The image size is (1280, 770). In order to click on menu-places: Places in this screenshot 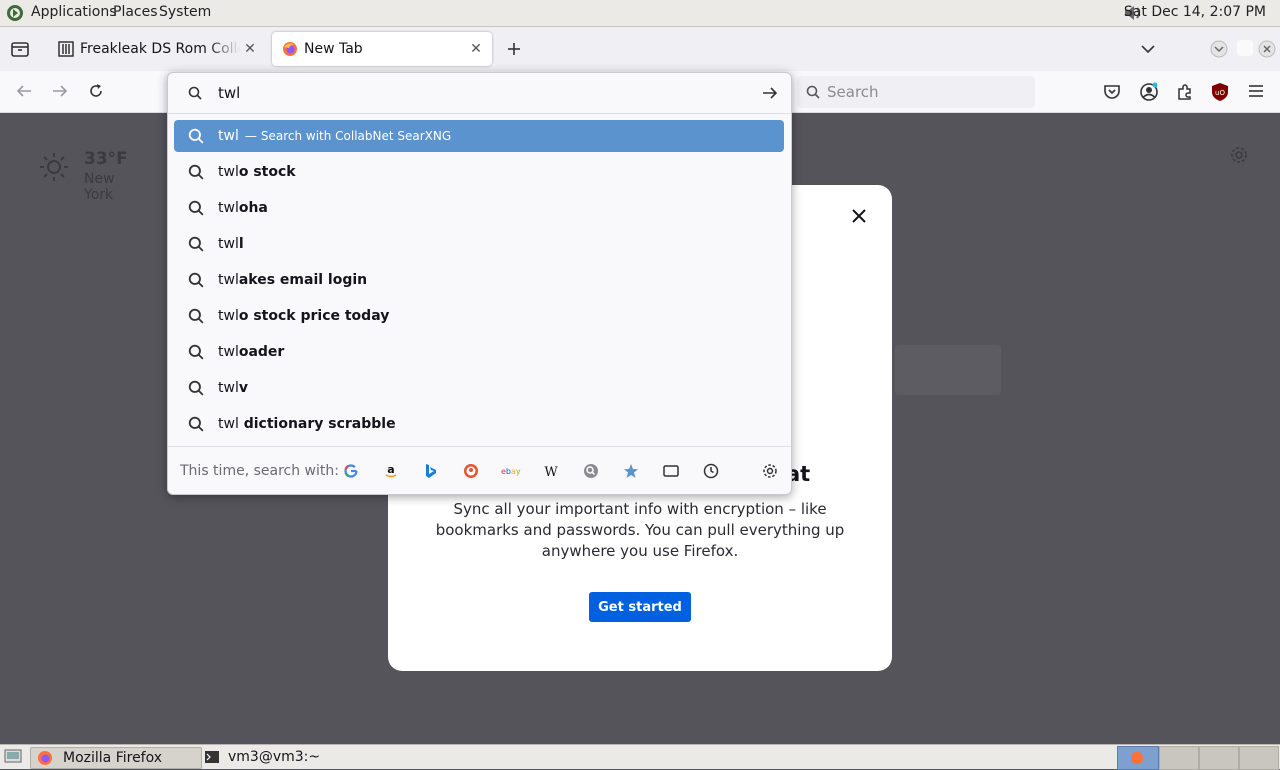, I will do `click(135, 12)`.